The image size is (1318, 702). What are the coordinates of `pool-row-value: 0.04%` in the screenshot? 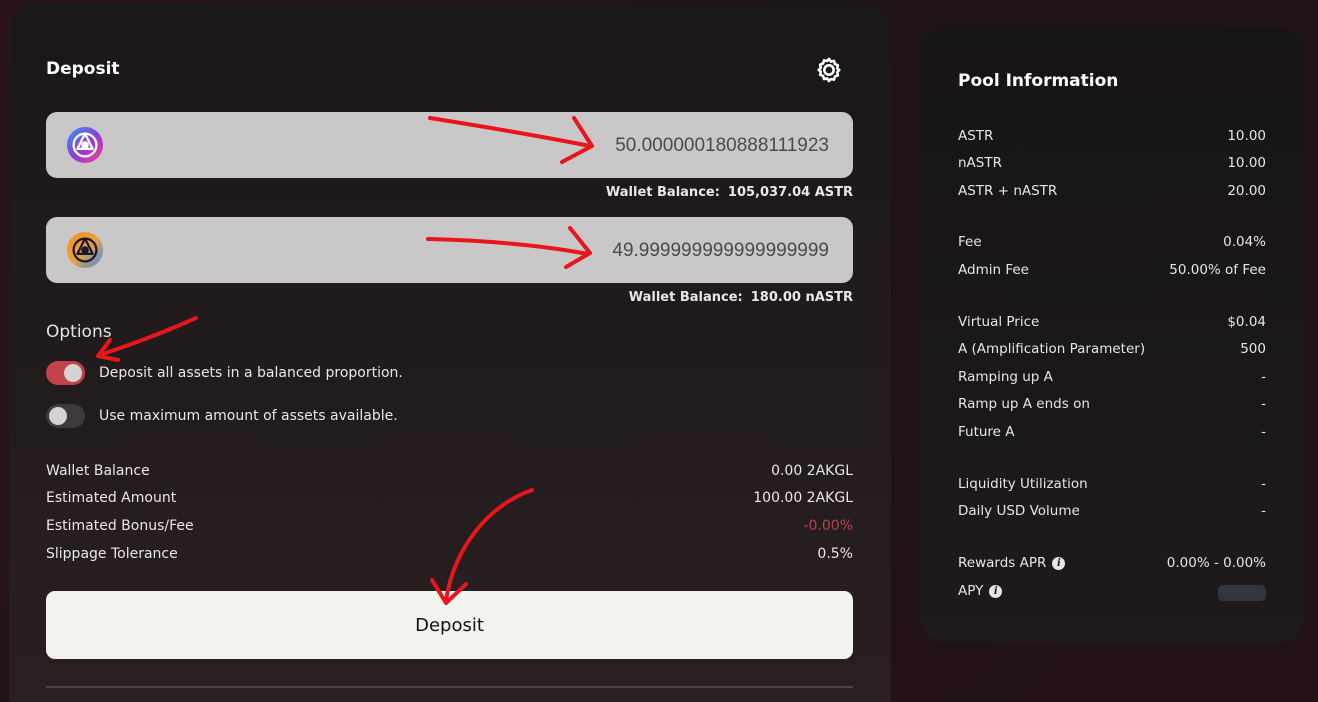 It's located at (1244, 242).